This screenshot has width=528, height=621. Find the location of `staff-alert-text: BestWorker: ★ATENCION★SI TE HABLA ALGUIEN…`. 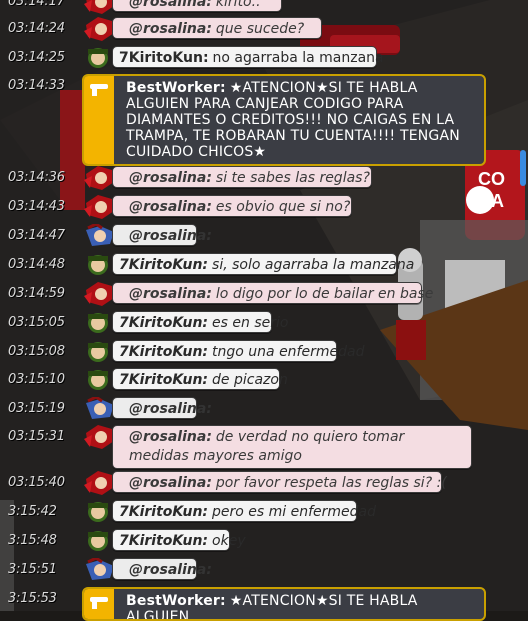

staff-alert-text: BestWorker: ★ATENCION★SI TE HABLA ALGUIEN… is located at coordinates (302, 120).